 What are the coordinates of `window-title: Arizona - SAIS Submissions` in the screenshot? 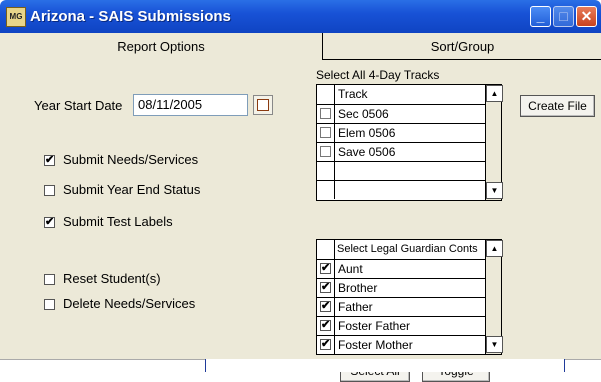 It's located at (130, 16).